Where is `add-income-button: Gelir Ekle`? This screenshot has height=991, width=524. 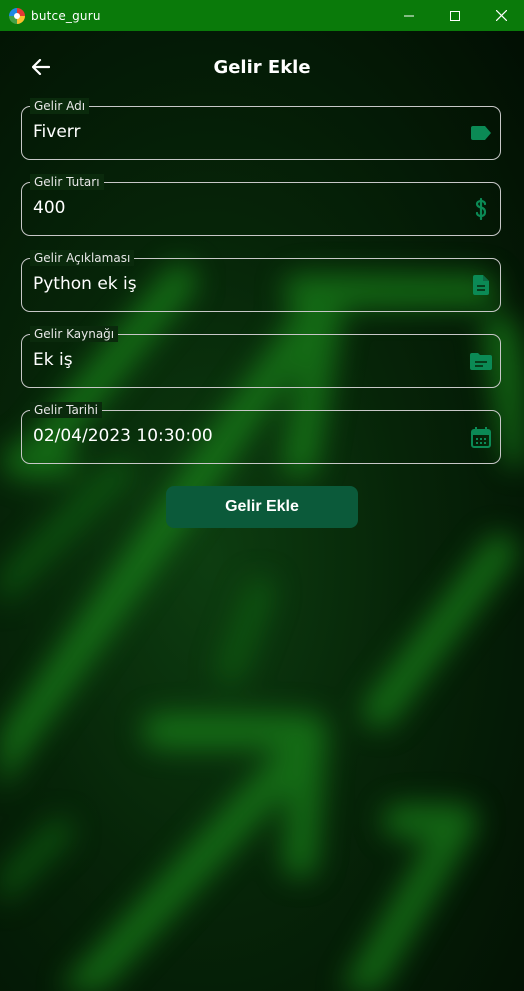 add-income-button: Gelir Ekle is located at coordinates (262, 507).